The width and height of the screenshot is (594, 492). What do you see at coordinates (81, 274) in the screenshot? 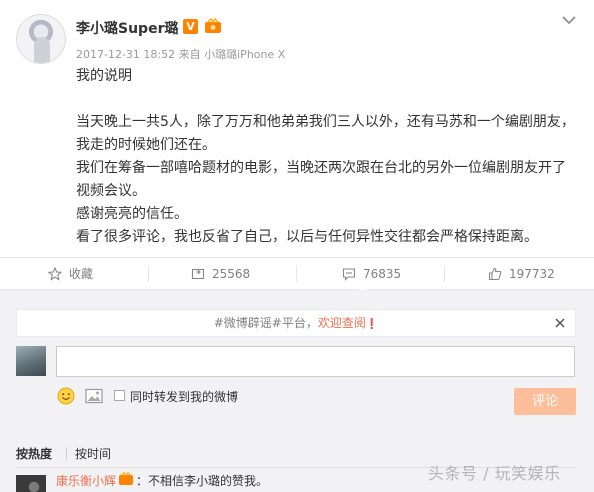
I see `favorite-label: 收藏` at bounding box center [81, 274].